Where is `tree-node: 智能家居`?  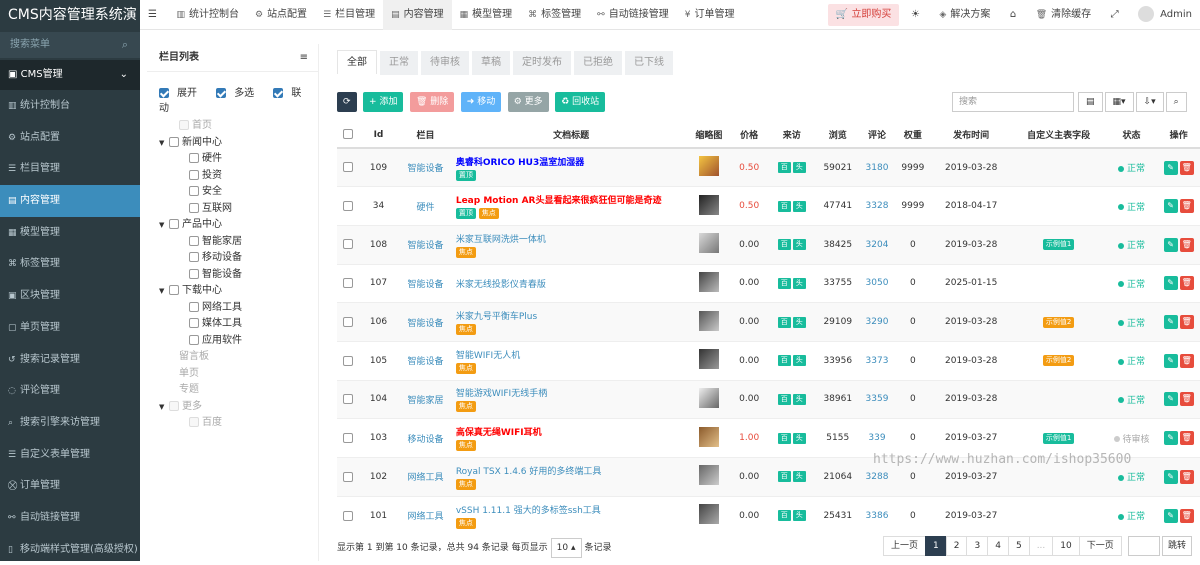 tree-node: 智能家居 is located at coordinates (232, 242).